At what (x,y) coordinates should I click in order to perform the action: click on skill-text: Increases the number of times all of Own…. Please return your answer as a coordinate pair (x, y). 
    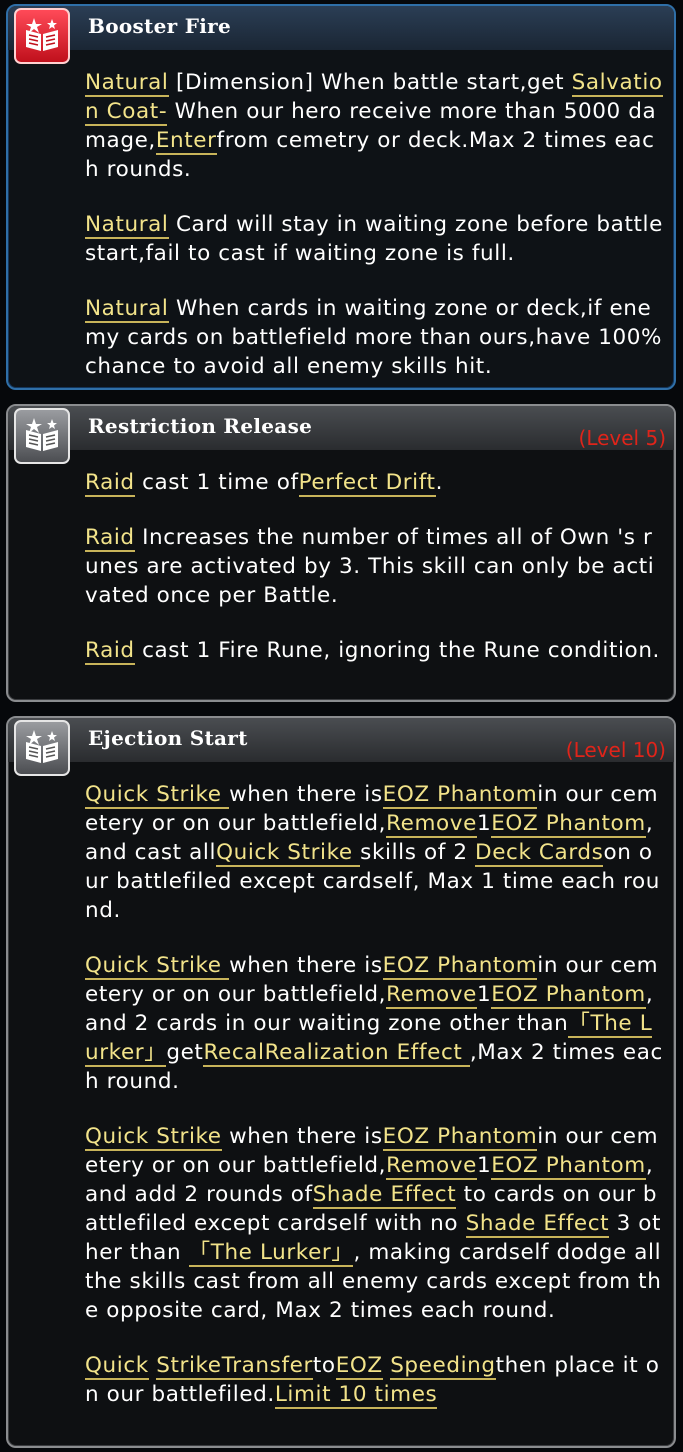
    Looking at the image, I should click on (370, 566).